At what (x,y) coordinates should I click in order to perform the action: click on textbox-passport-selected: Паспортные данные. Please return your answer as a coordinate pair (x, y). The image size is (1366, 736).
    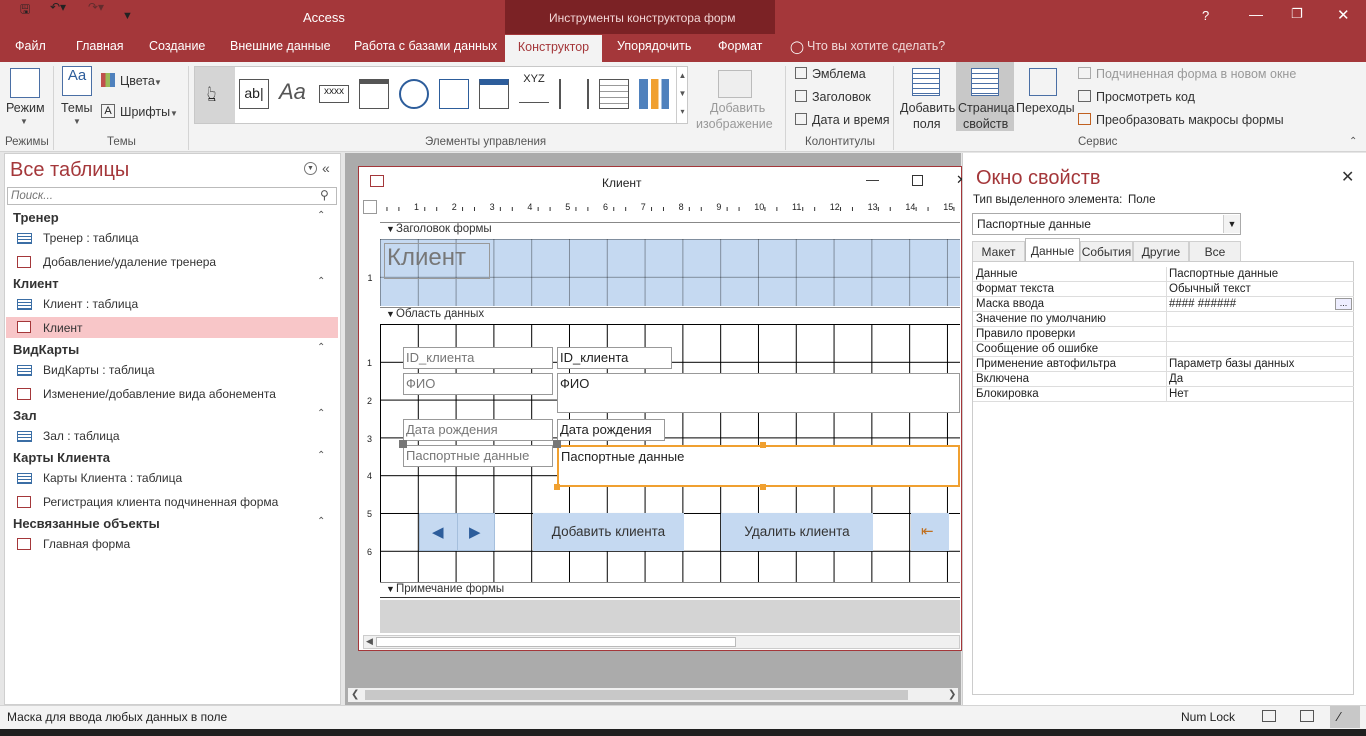
    Looking at the image, I should click on (758, 466).